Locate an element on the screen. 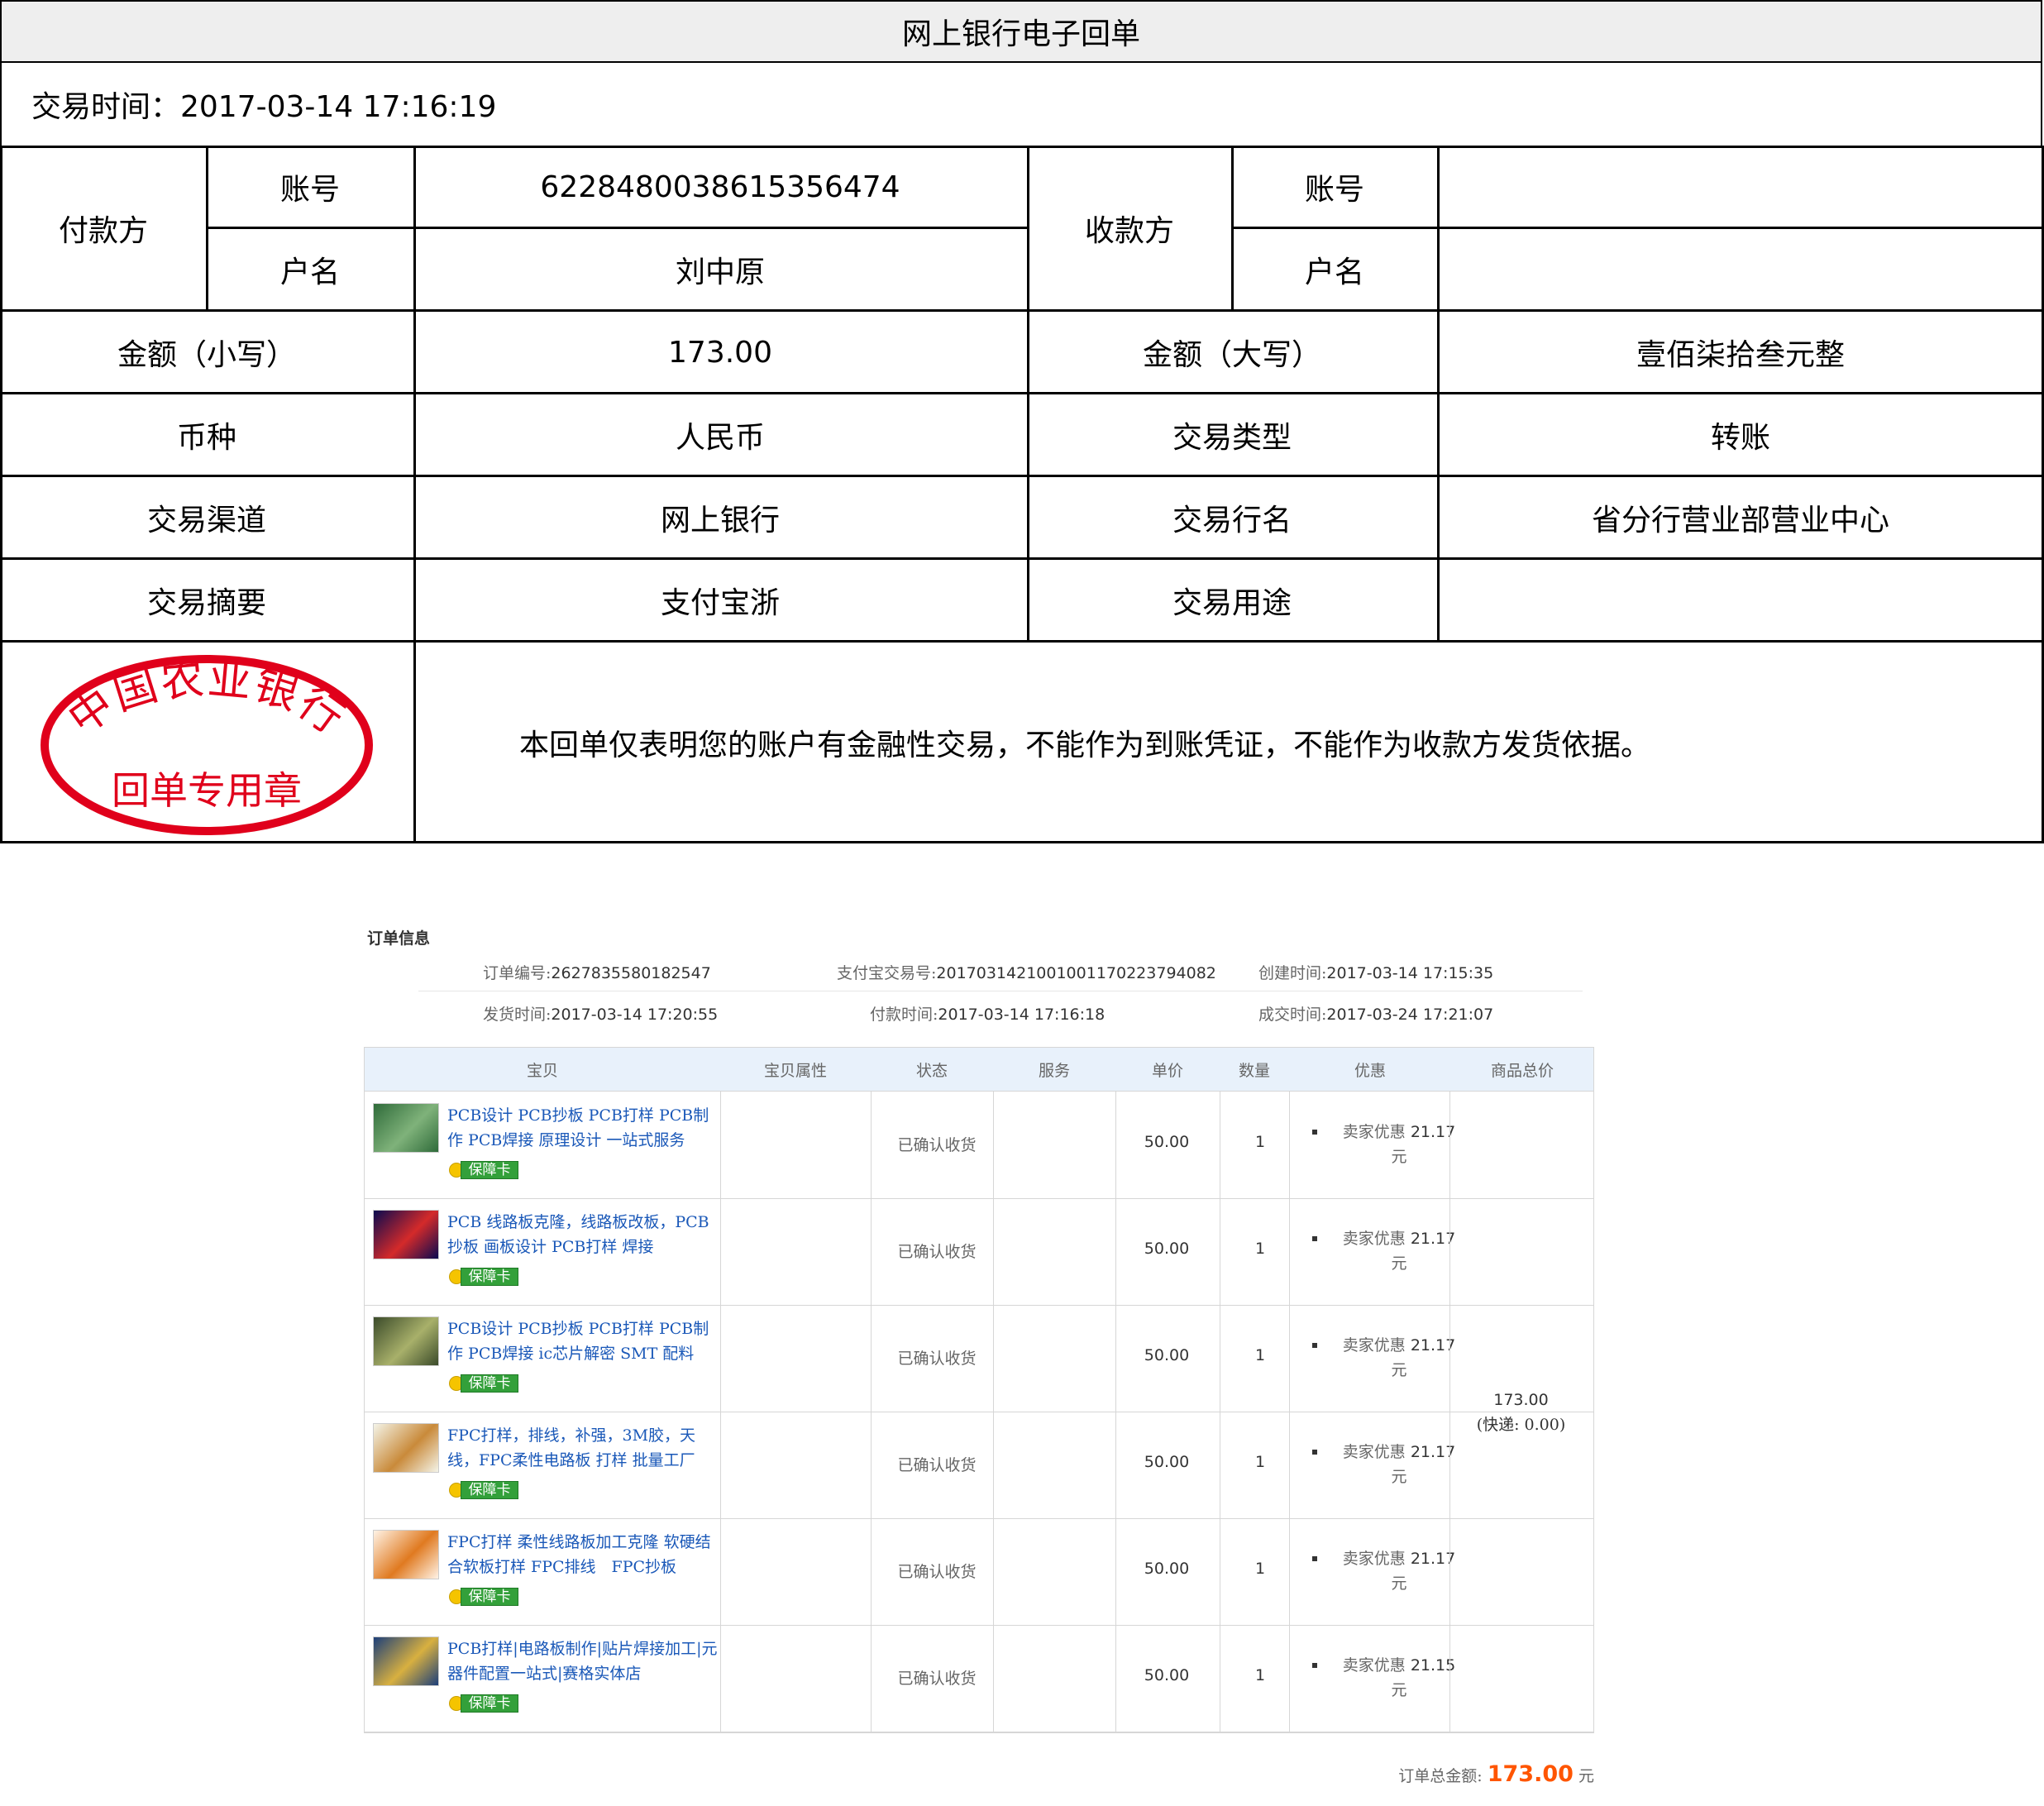 The width and height of the screenshot is (2044, 1806). order-section-title: 订单信息 is located at coordinates (399, 938).